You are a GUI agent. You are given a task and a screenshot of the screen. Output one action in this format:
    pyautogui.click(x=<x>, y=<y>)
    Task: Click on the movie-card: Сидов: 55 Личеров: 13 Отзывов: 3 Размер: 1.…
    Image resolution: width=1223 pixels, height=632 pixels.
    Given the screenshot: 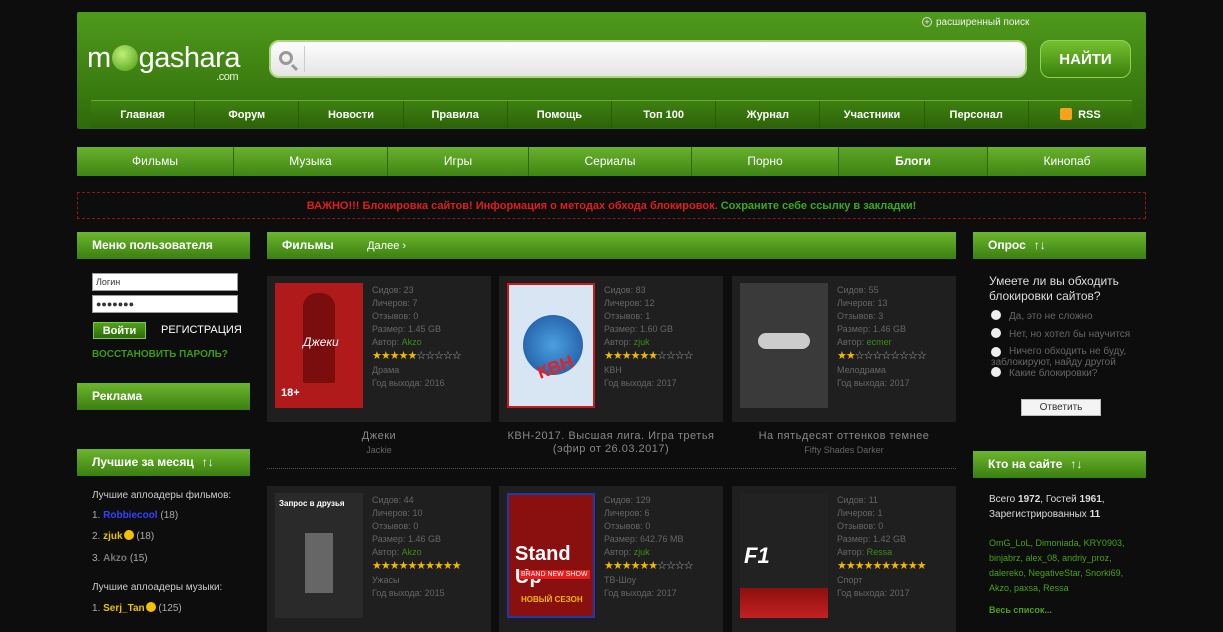 What is the action you would take?
    pyautogui.click(x=844, y=349)
    